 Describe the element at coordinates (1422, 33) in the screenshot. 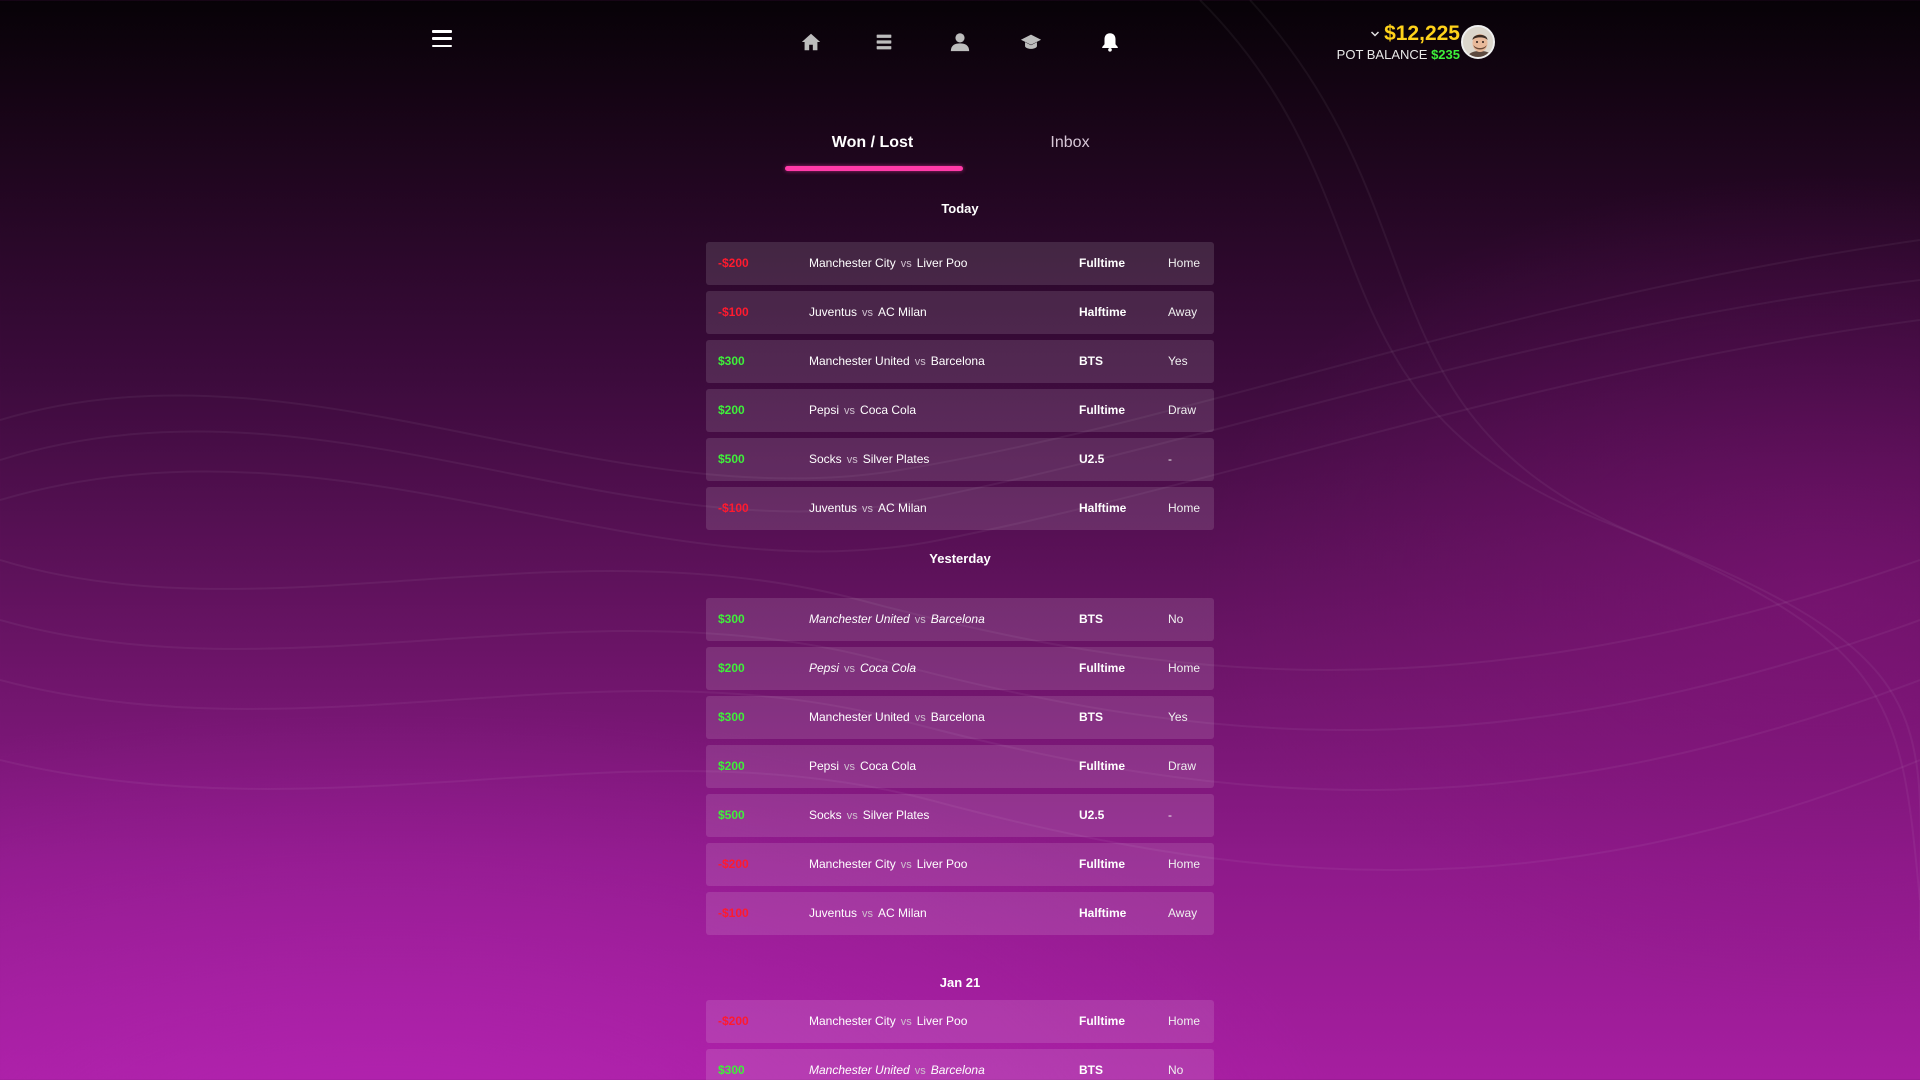

I see `account-balance: $12,225` at that location.